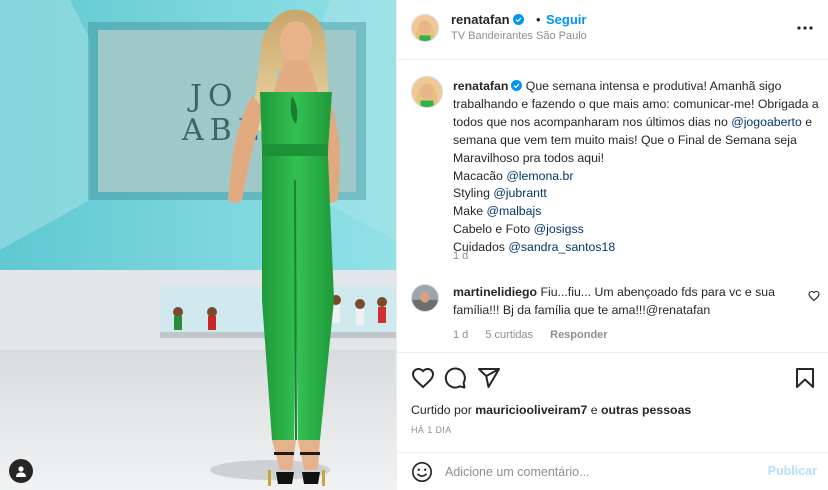 The image size is (828, 490). I want to click on heart-icon, so click(423, 378).